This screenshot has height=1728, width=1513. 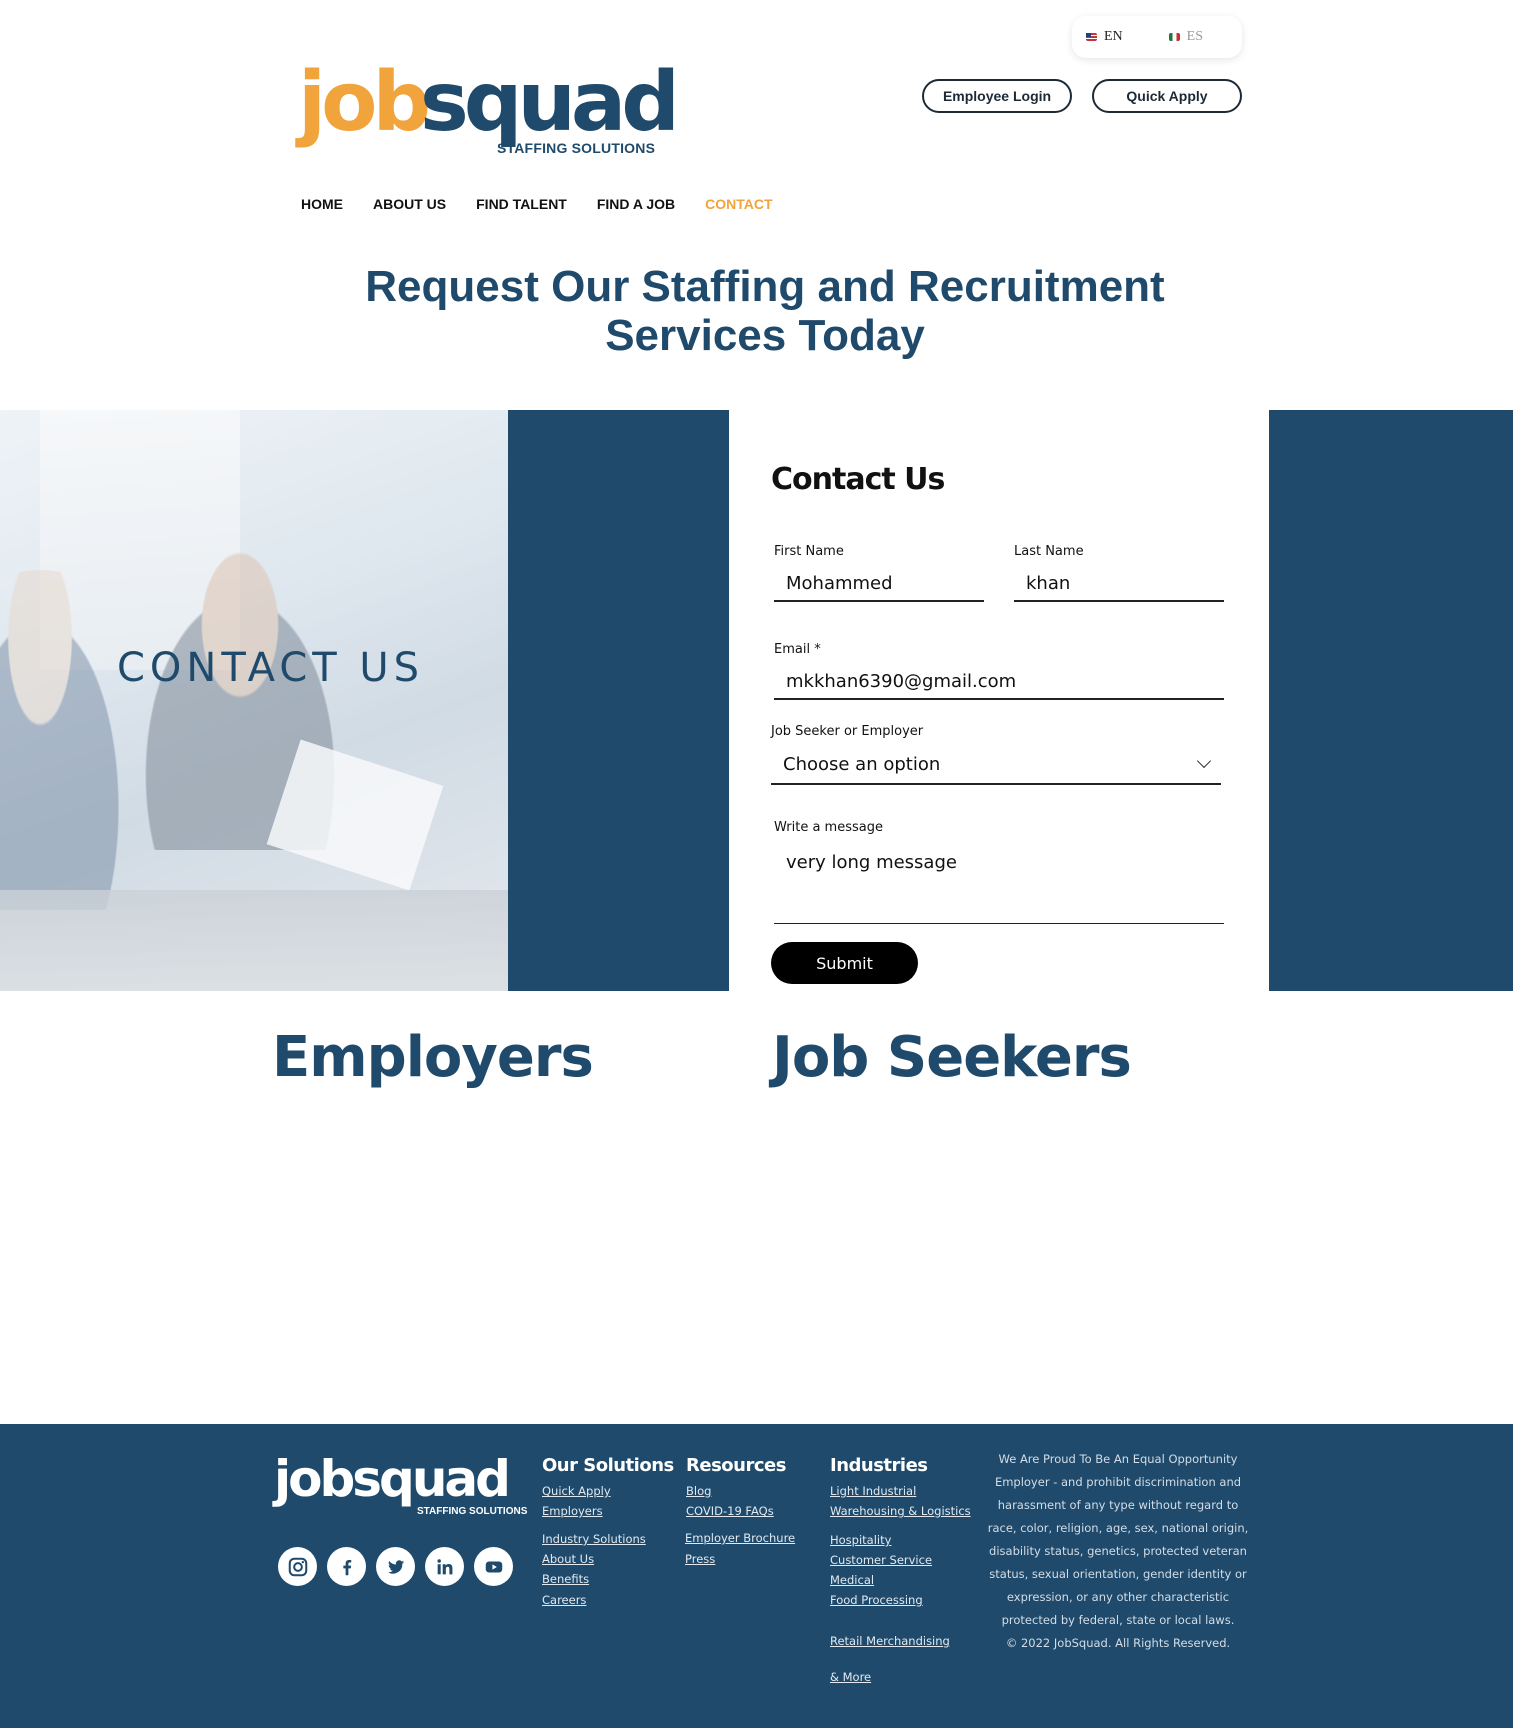 I want to click on first-name-label: First Name, so click(x=809, y=551).